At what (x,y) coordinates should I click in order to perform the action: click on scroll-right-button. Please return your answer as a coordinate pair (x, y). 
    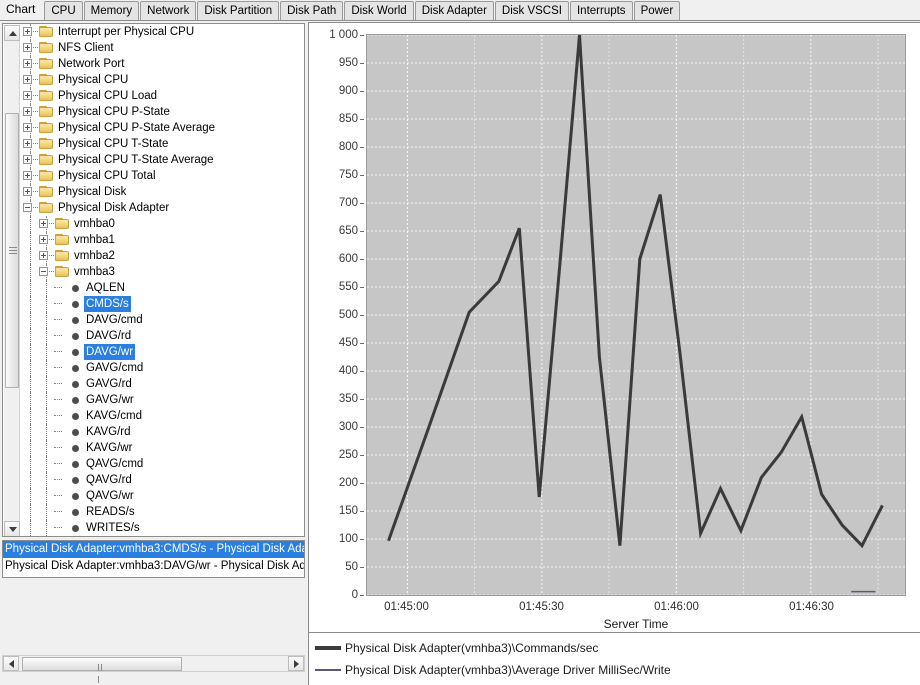
    Looking at the image, I should click on (296, 663).